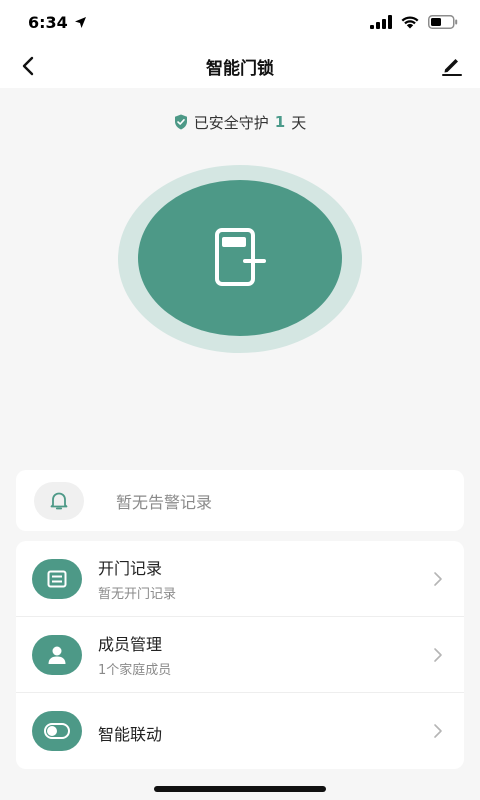 The image size is (480, 800). I want to click on location-arrow-icon, so click(80, 22).